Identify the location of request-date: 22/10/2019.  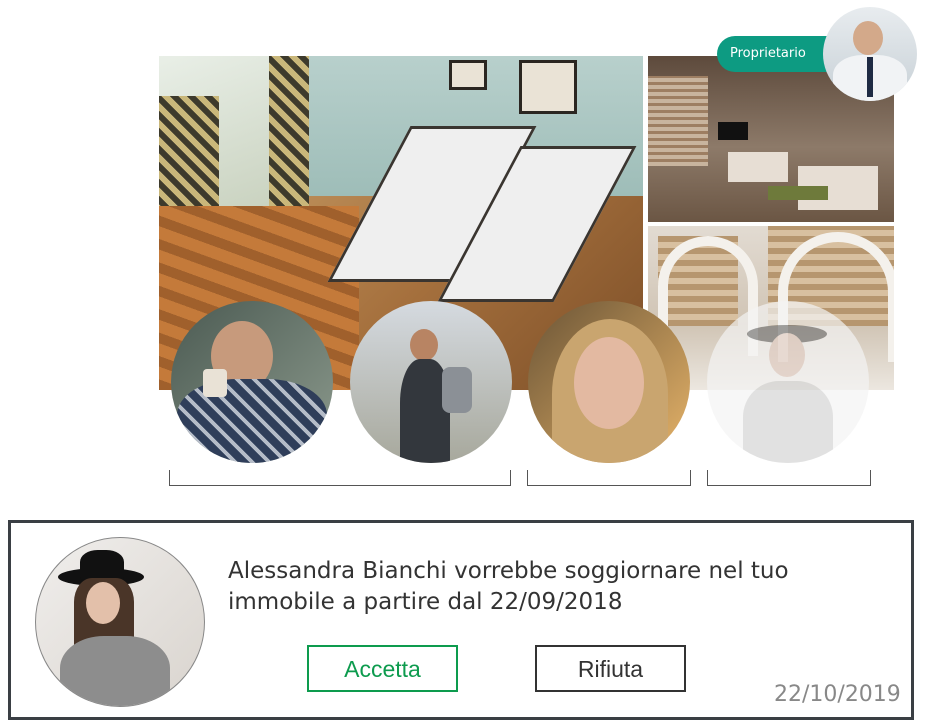
(837, 694).